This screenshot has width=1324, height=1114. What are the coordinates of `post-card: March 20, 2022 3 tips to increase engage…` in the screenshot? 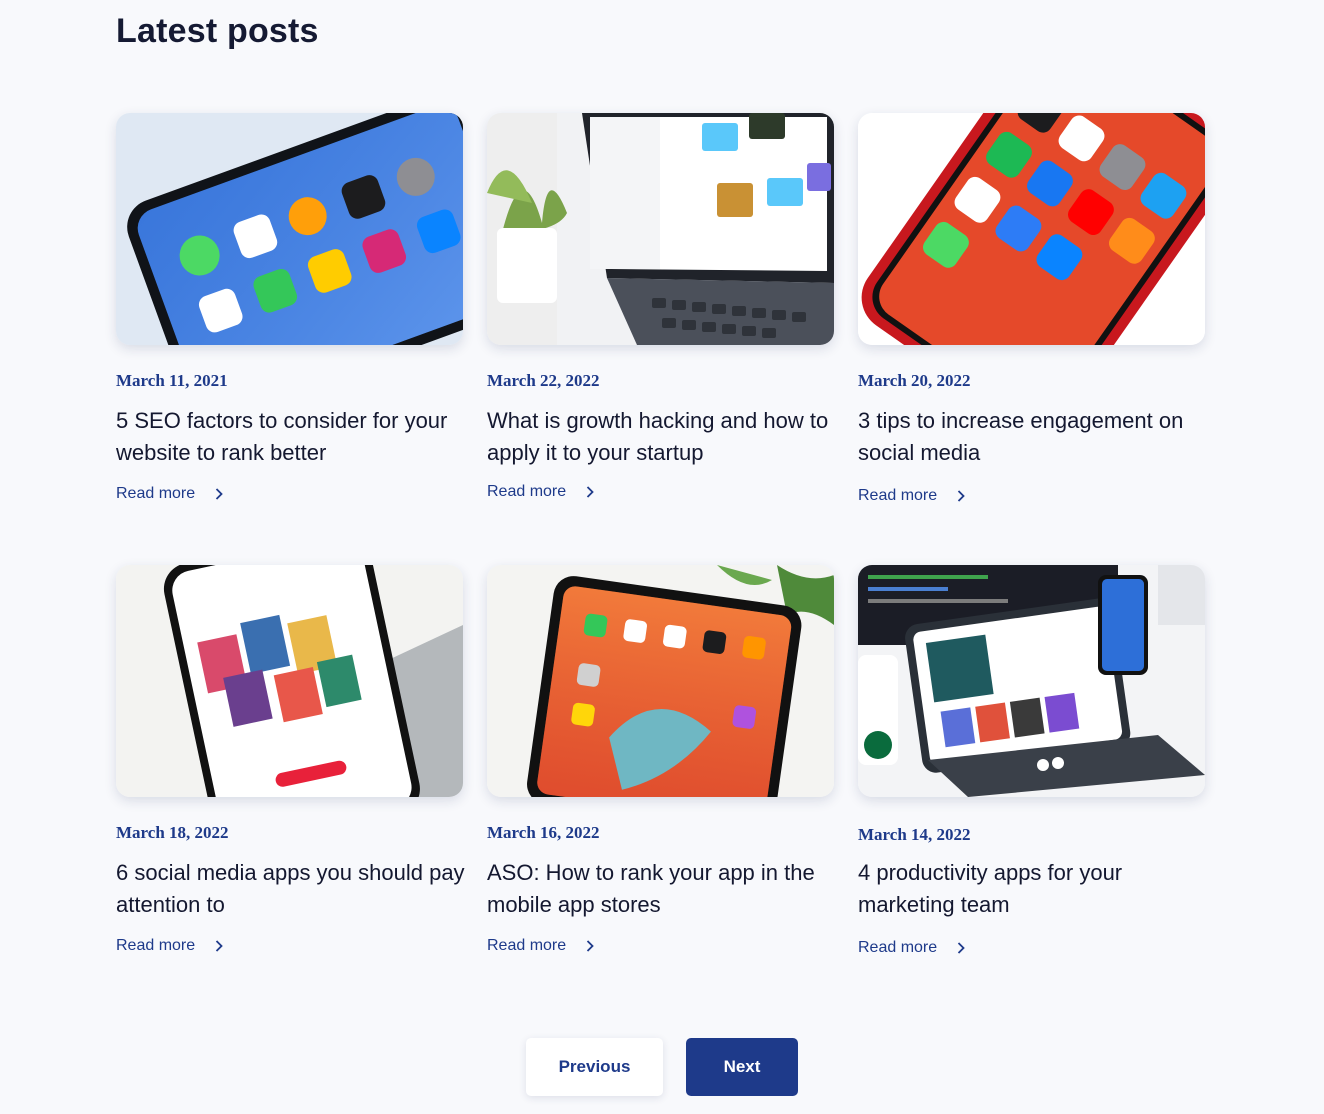 It's located at (1031, 308).